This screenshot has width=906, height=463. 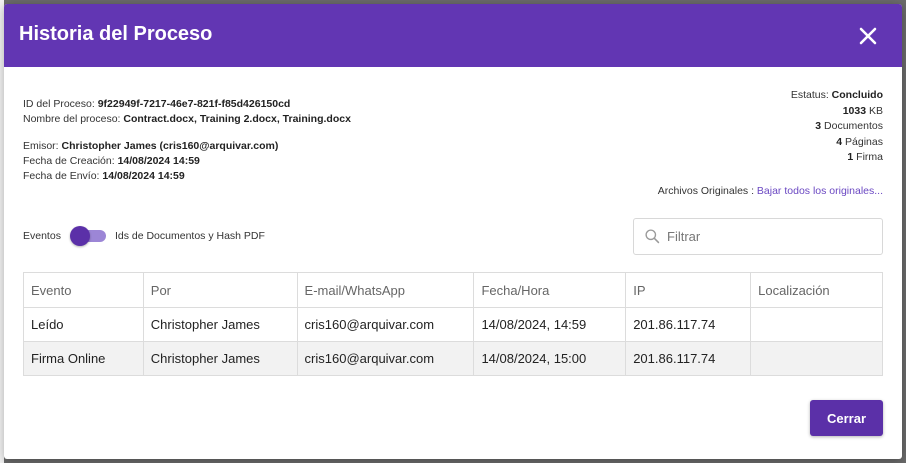 I want to click on filter-field, so click(x=758, y=236).